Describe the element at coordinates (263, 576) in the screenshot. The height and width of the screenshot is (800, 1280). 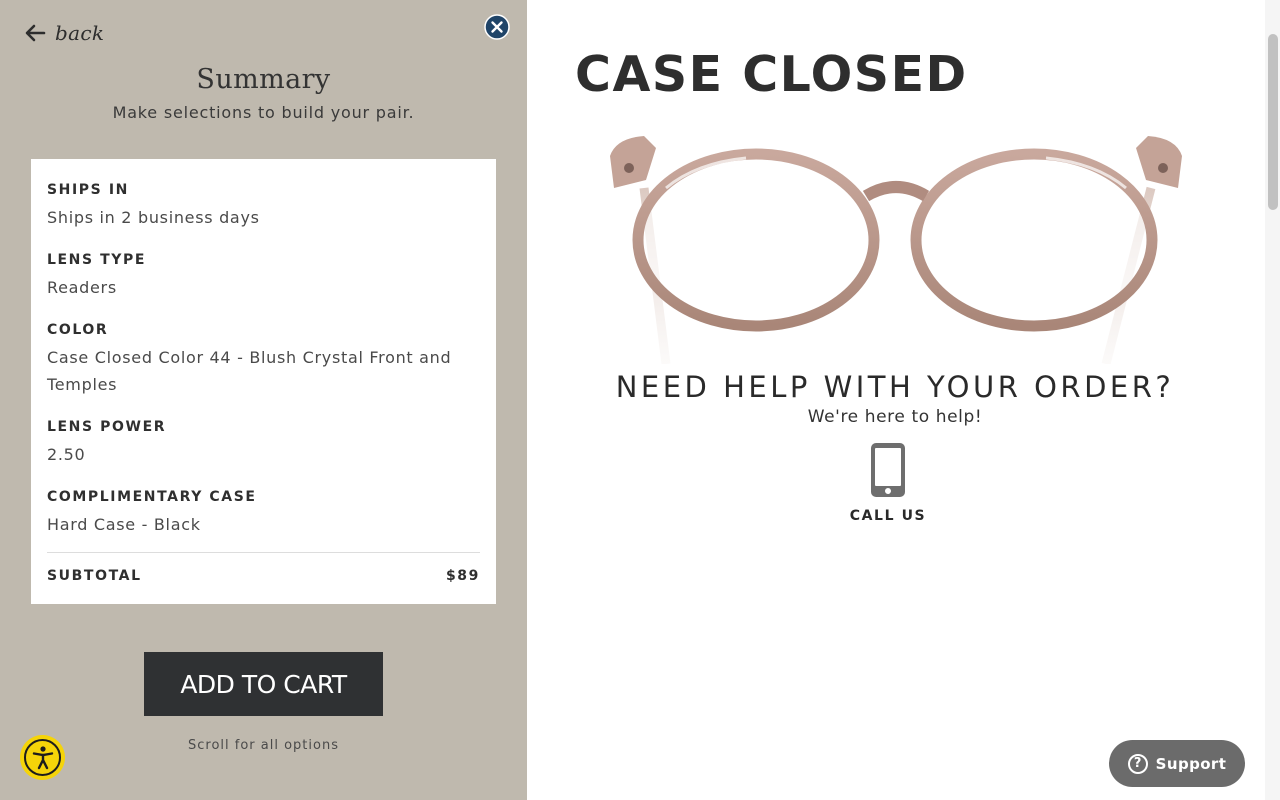
I see `subtotal-row: SUBTOTAL $89` at that location.